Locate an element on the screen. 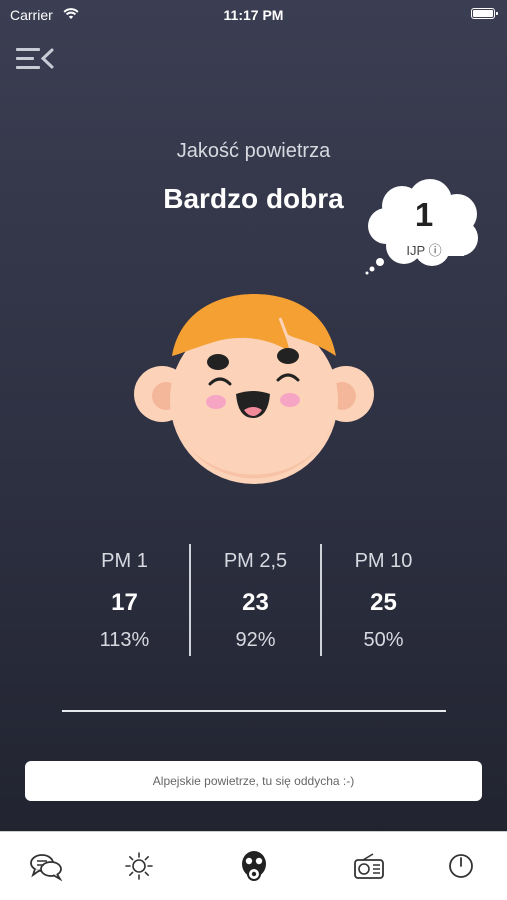 The image size is (507, 900). index-label: IJP ⓘ is located at coordinates (424, 249).